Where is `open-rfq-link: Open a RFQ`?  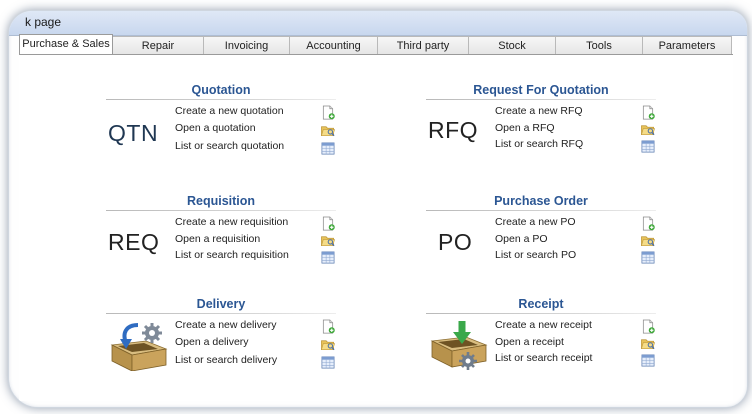 open-rfq-link: Open a RFQ is located at coordinates (525, 128).